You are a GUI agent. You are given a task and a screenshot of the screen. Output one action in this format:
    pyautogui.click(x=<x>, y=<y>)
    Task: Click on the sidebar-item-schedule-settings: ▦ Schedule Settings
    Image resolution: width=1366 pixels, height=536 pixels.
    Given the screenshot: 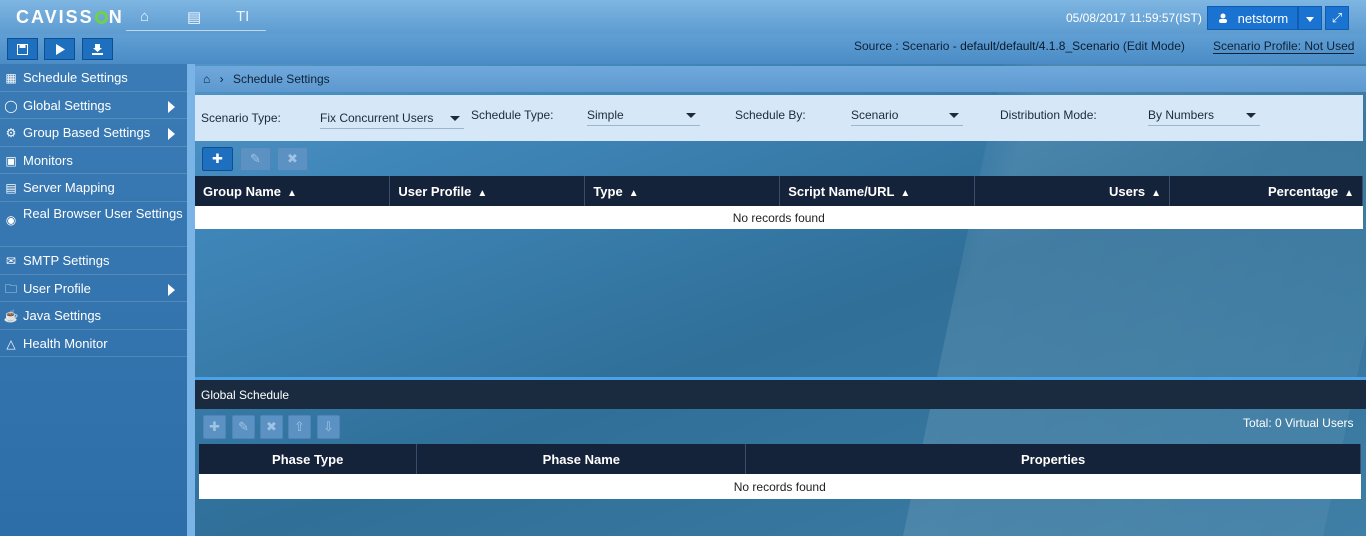 What is the action you would take?
    pyautogui.click(x=93, y=78)
    